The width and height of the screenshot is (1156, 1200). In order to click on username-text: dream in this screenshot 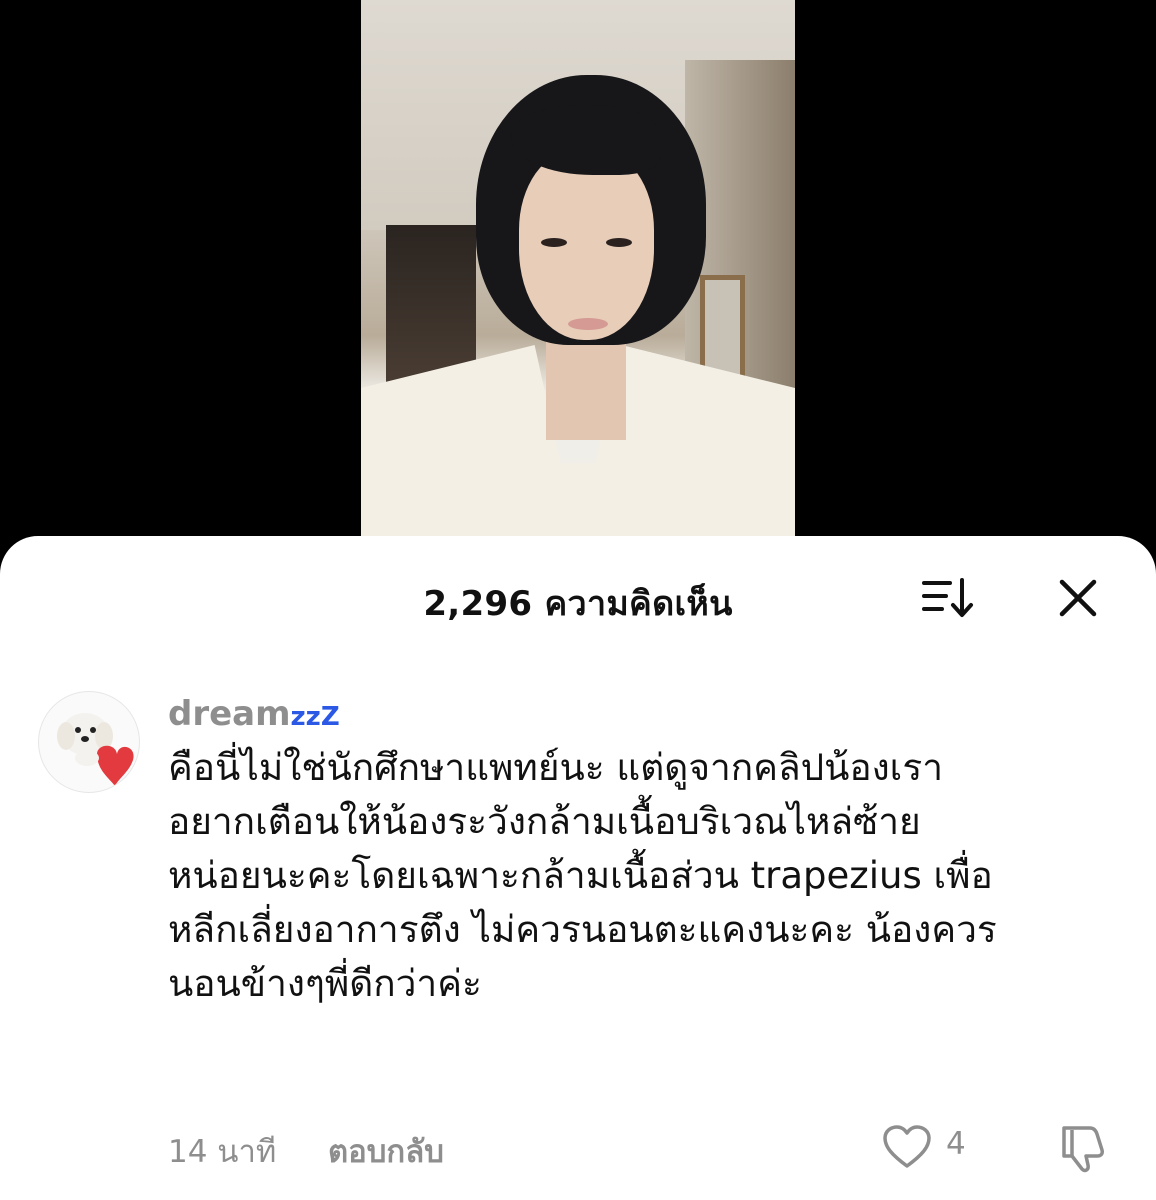, I will do `click(229, 714)`.